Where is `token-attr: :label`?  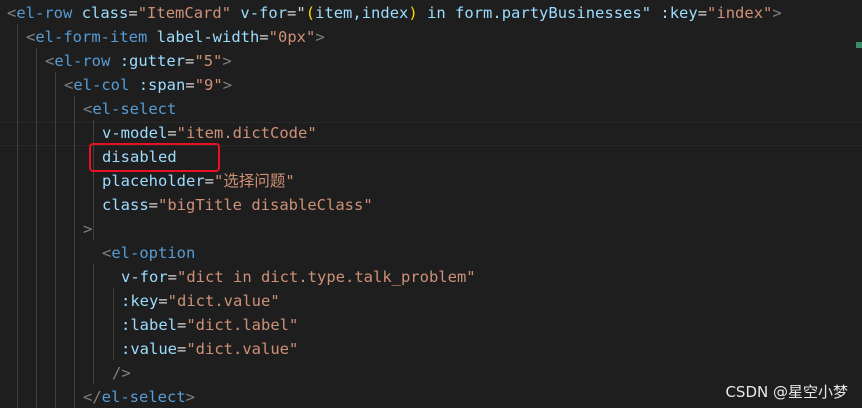 token-attr: :label is located at coordinates (149, 325).